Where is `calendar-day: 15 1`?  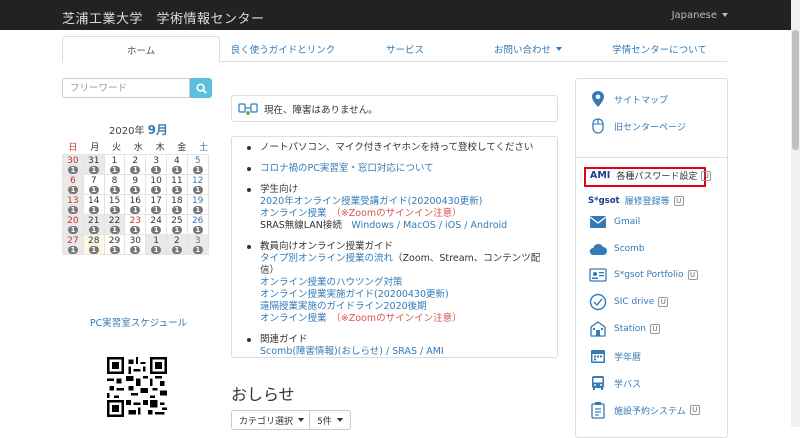
calendar-day: 15 1 is located at coordinates (114, 204).